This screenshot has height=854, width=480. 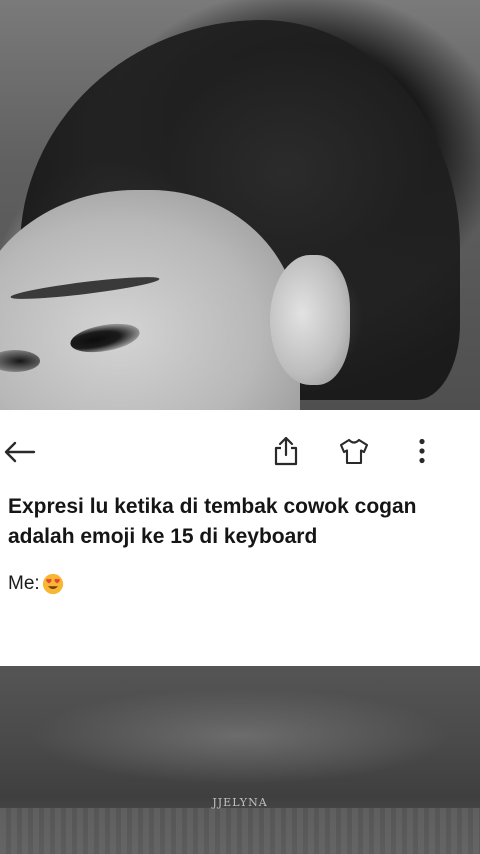 What do you see at coordinates (240, 802) in the screenshot?
I see `watermark-text: JJELYNA` at bounding box center [240, 802].